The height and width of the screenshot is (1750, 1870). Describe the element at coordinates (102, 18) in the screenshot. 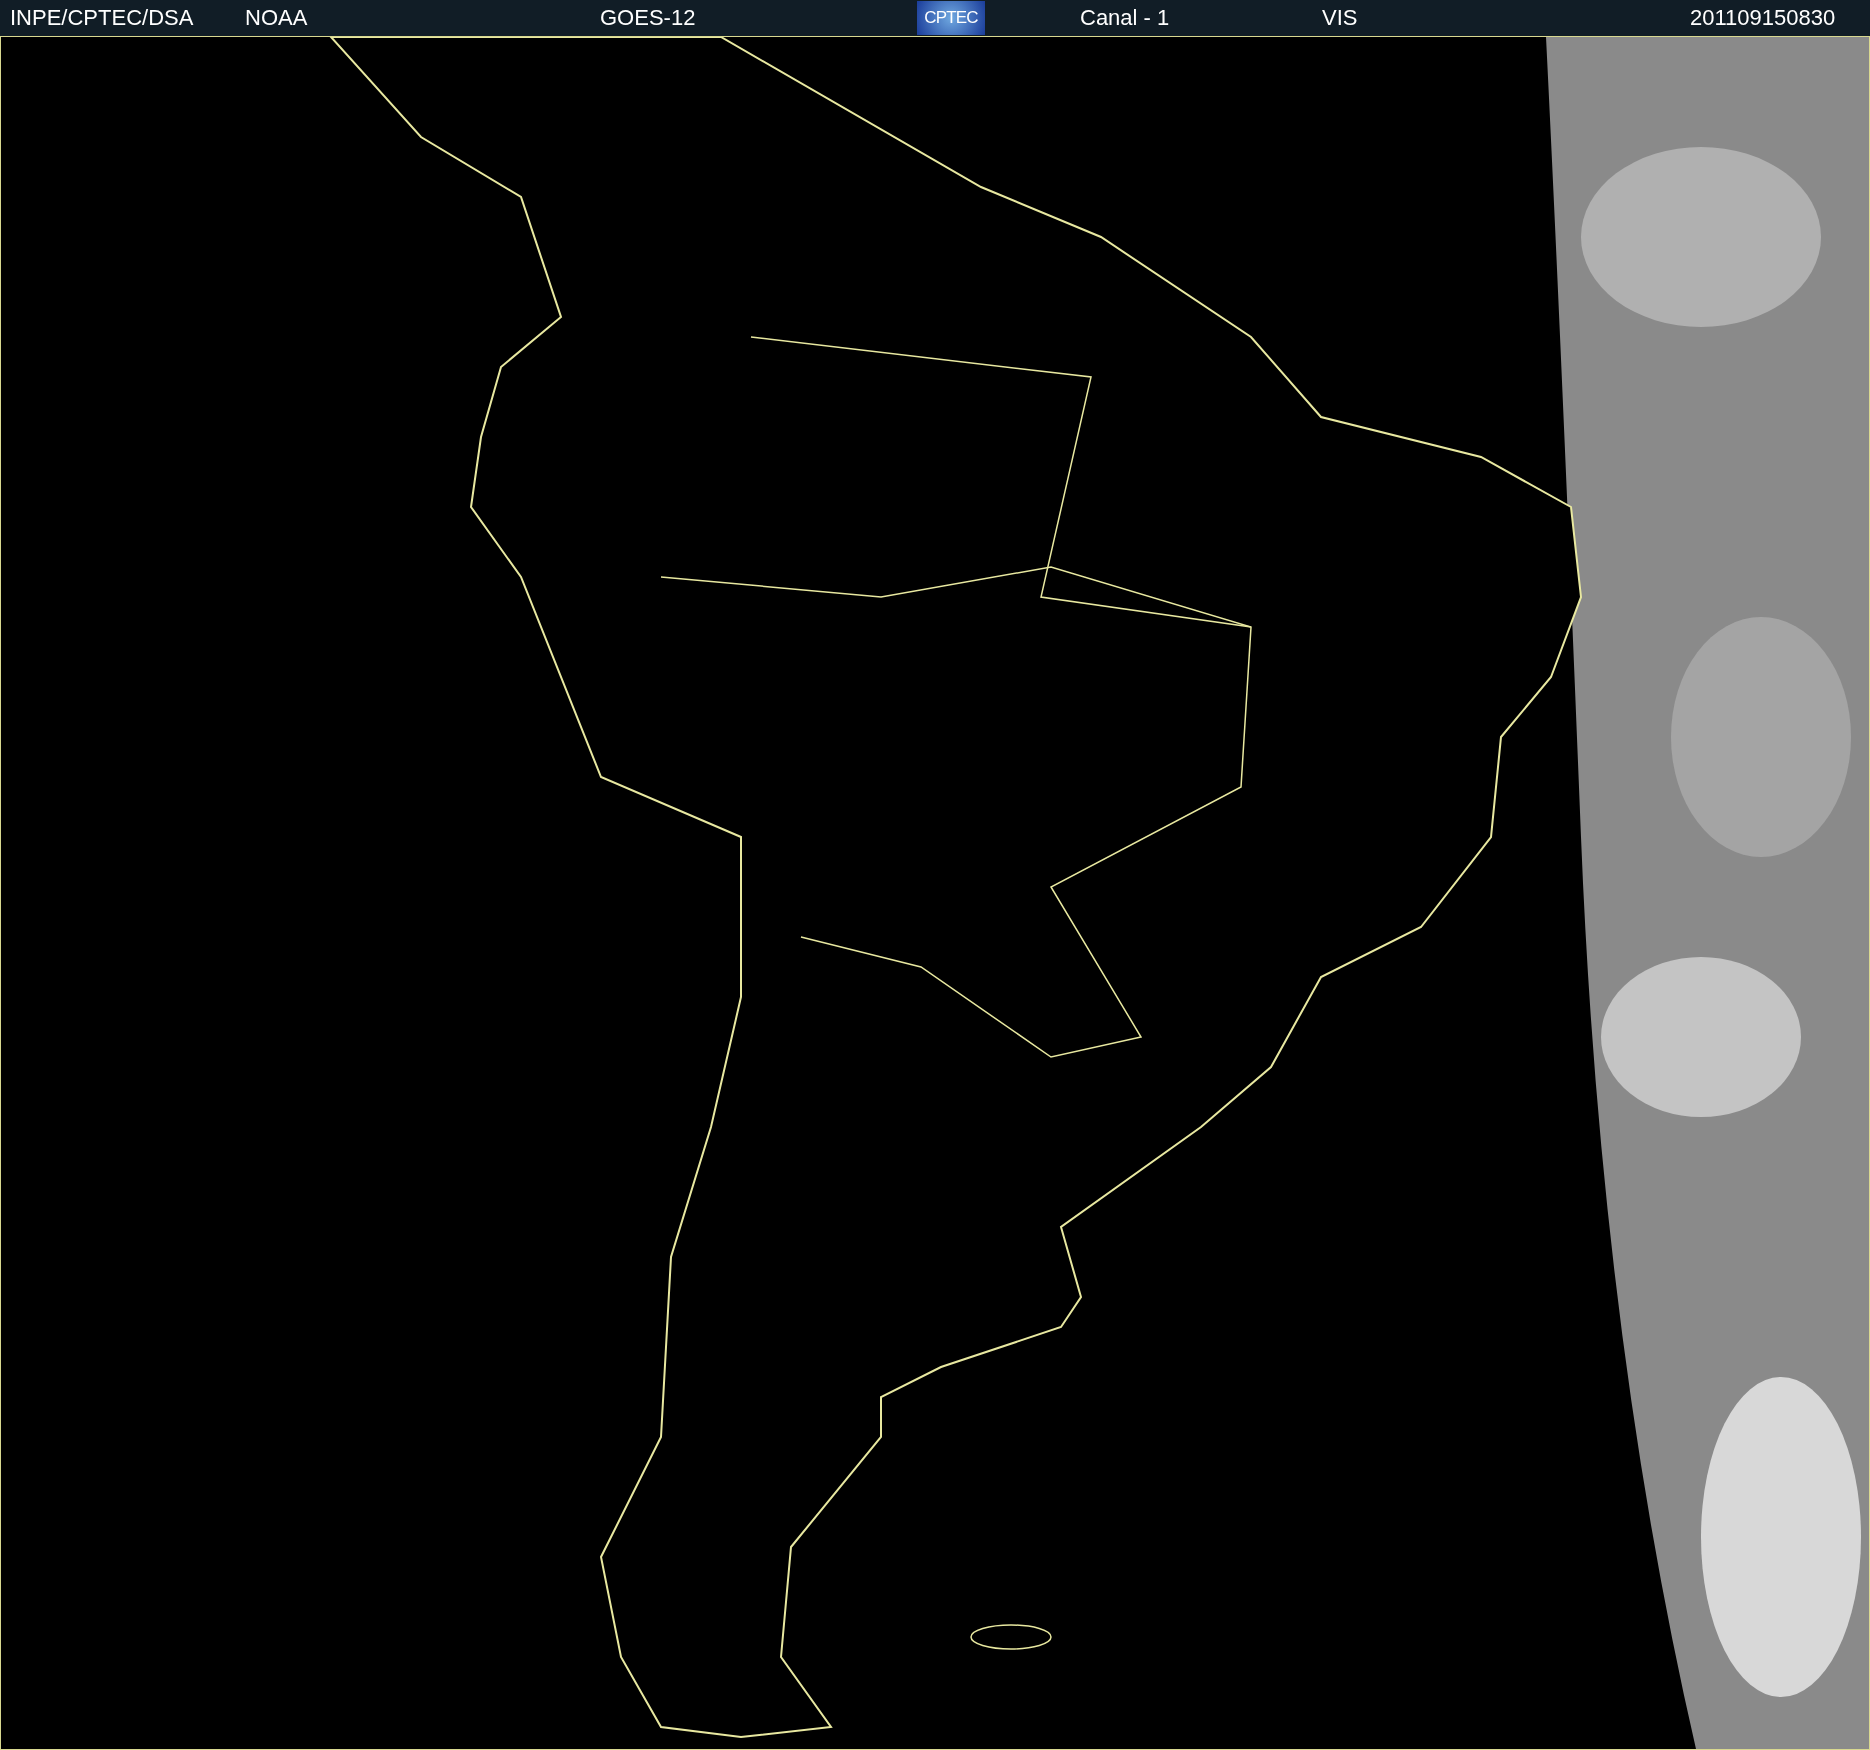

I see `source-label: INPE/CPTEC/DSA` at that location.